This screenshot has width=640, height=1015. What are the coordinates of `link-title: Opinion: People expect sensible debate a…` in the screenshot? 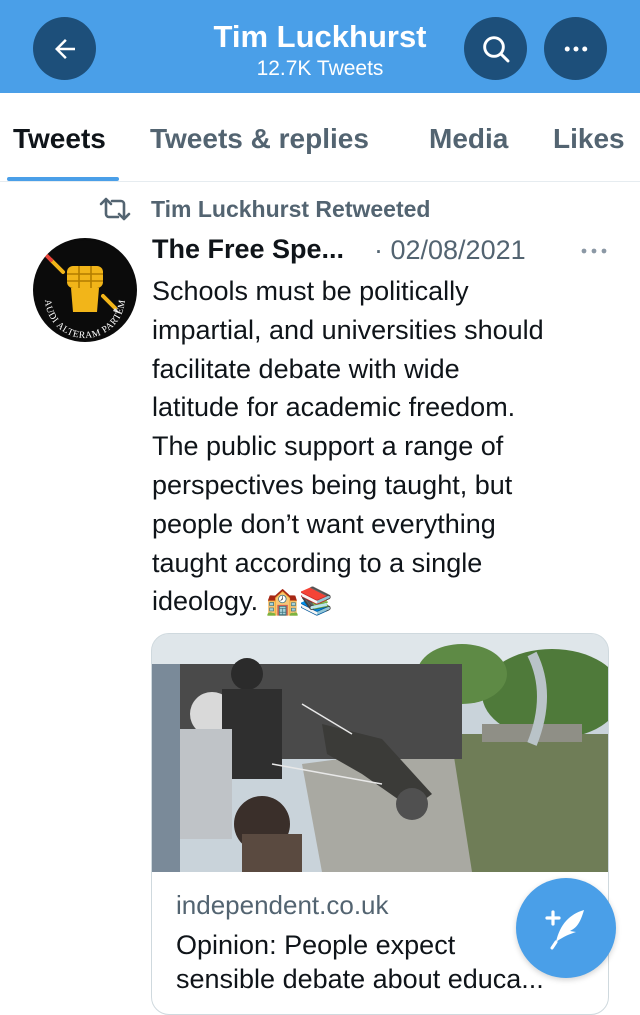 It's located at (376, 962).